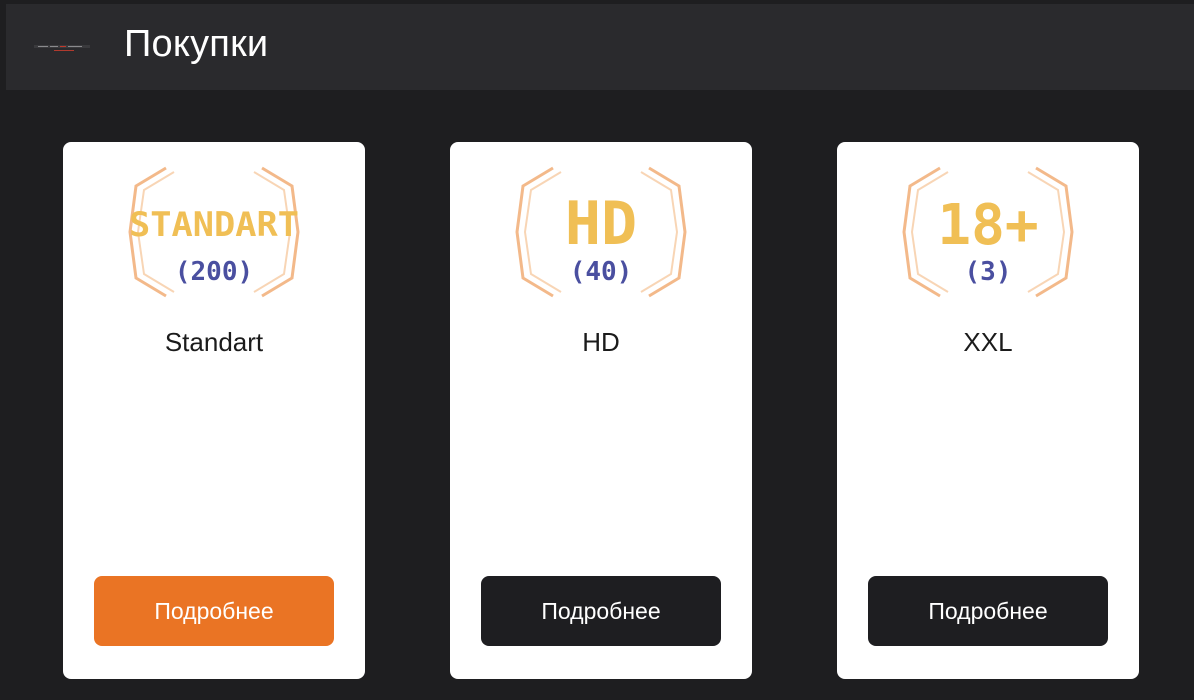  I want to click on package-logo-title: HD, so click(601, 224).